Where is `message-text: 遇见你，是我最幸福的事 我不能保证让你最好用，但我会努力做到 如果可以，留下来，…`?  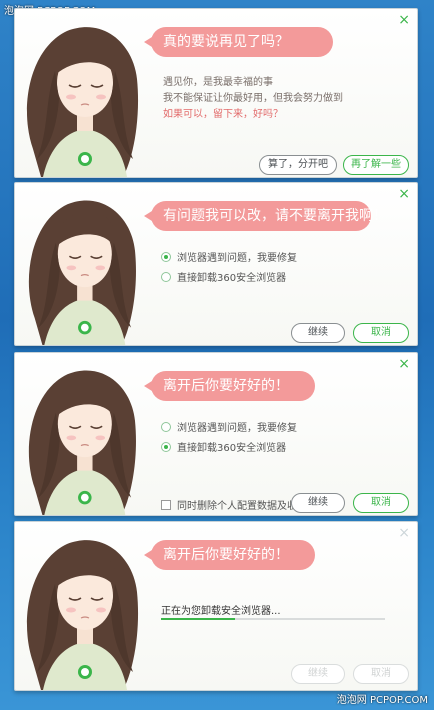 message-text: 遇见你，是我最幸福的事 我不能保证让你最好用，但我会努力做到 如果可以，留下来，… is located at coordinates (253, 99).